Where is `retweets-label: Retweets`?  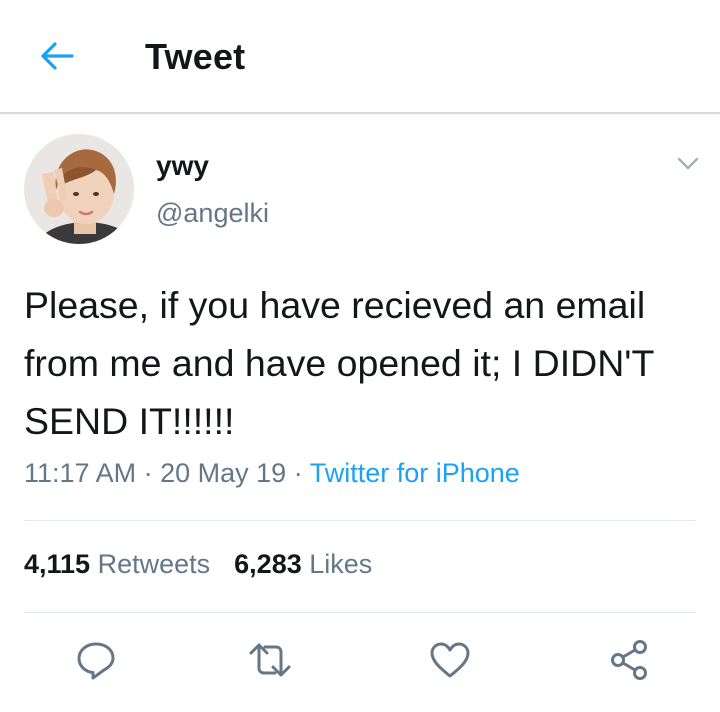 retweets-label: Retweets is located at coordinates (154, 564).